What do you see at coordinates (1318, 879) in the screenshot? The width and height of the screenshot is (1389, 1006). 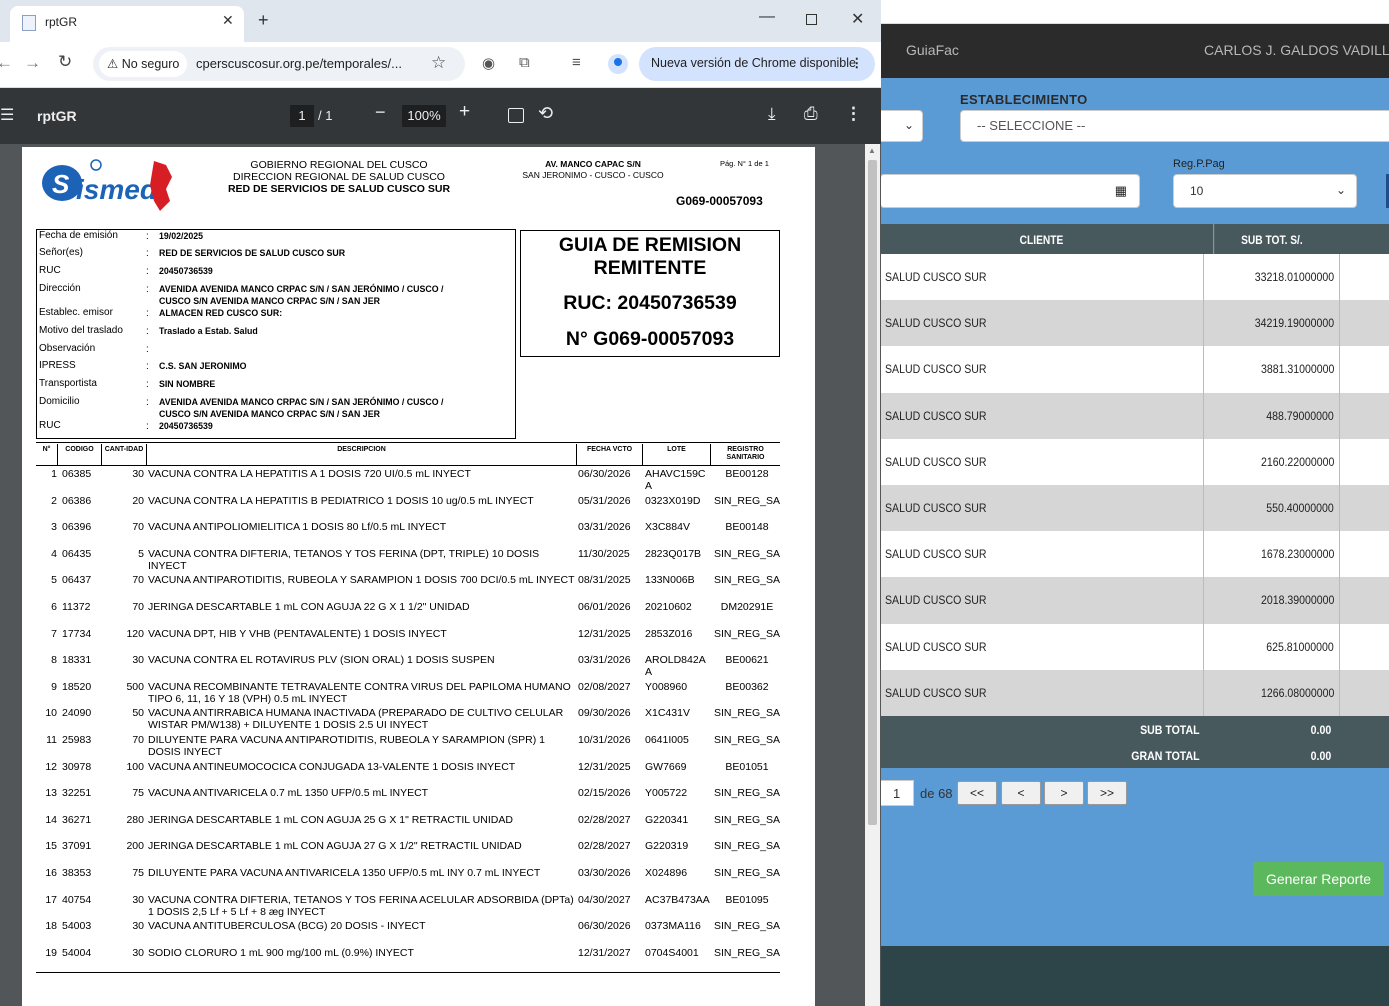 I see `generate-report-button: Generar Reporte` at bounding box center [1318, 879].